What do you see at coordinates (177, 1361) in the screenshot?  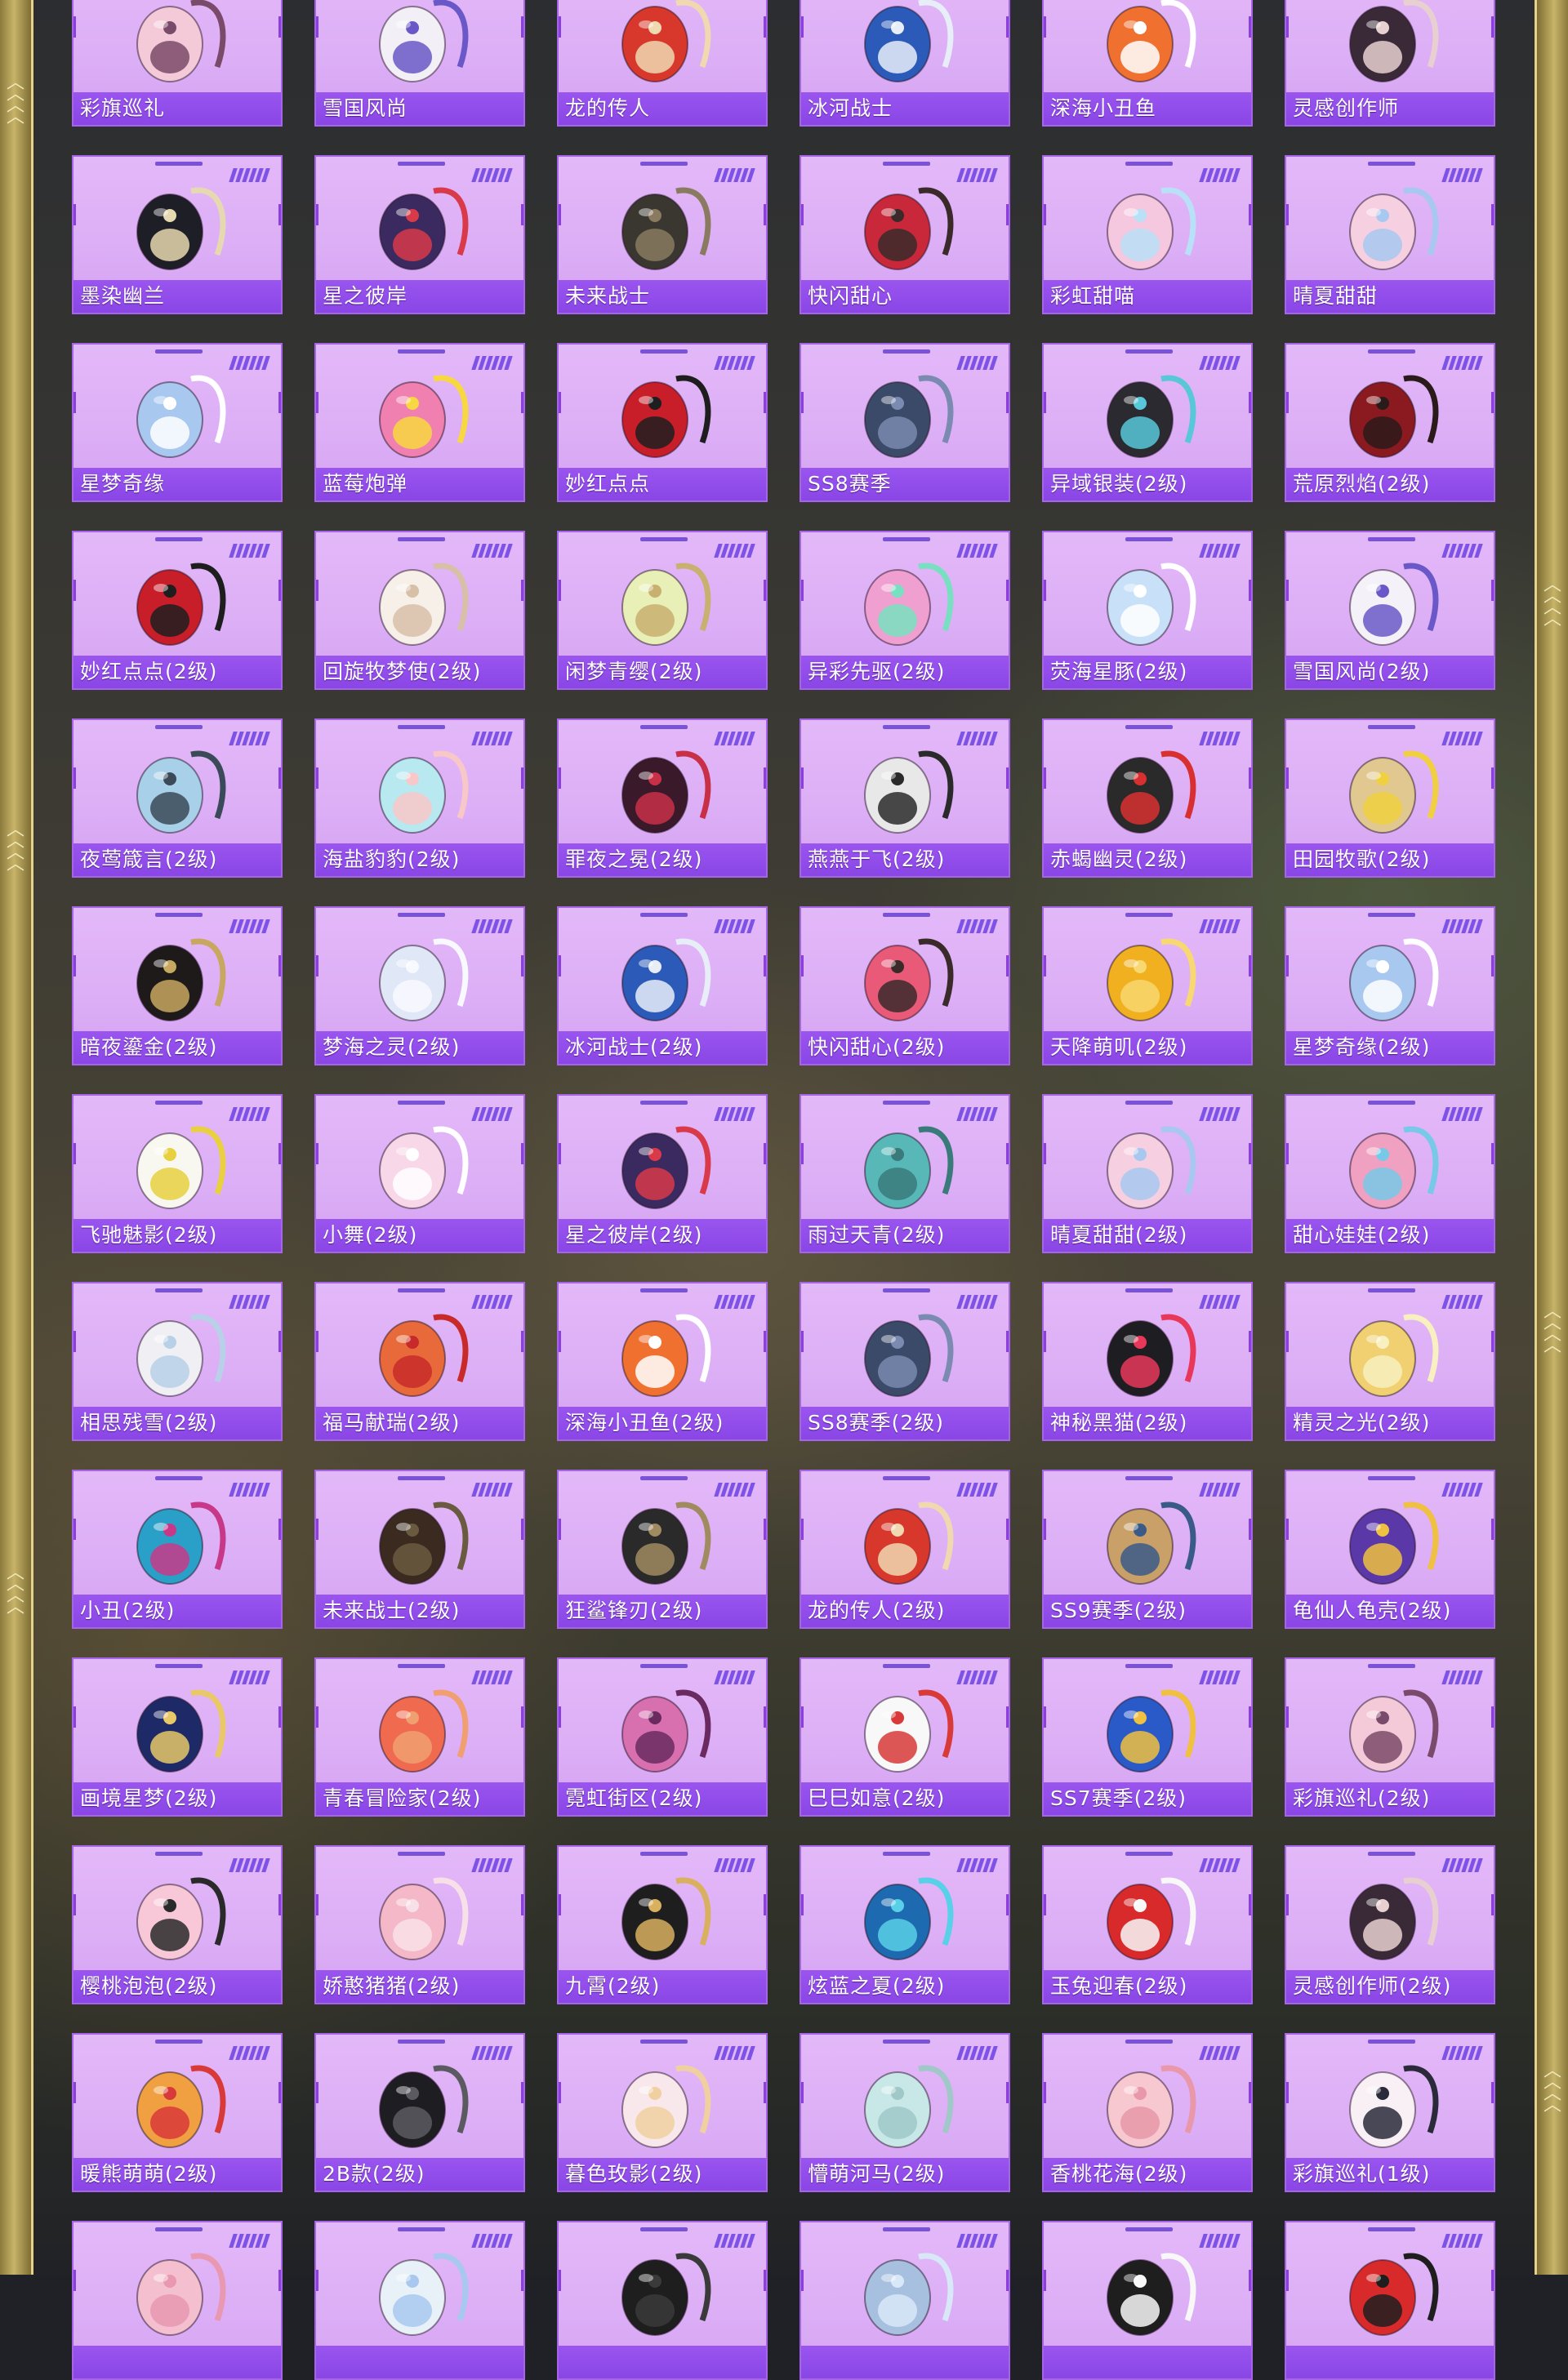 I see `backpack-card: 相思残雪(2级)` at bounding box center [177, 1361].